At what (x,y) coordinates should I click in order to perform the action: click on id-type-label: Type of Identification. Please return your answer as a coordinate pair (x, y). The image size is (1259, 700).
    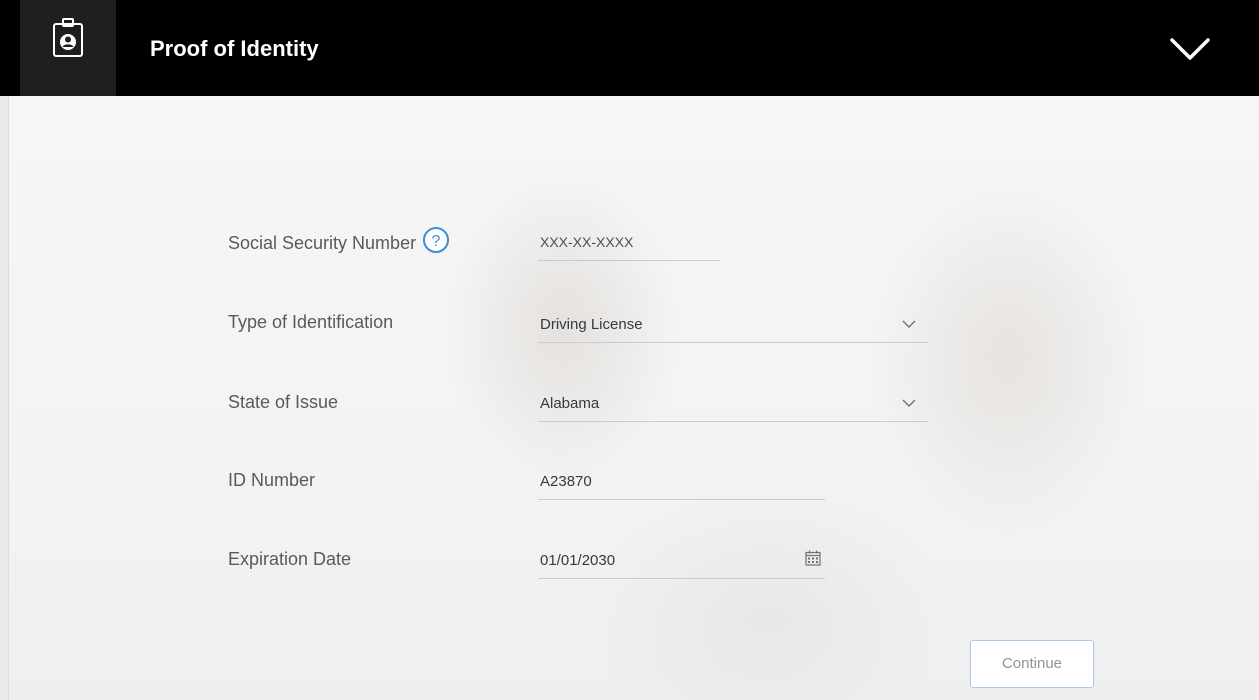
    Looking at the image, I should click on (311, 322).